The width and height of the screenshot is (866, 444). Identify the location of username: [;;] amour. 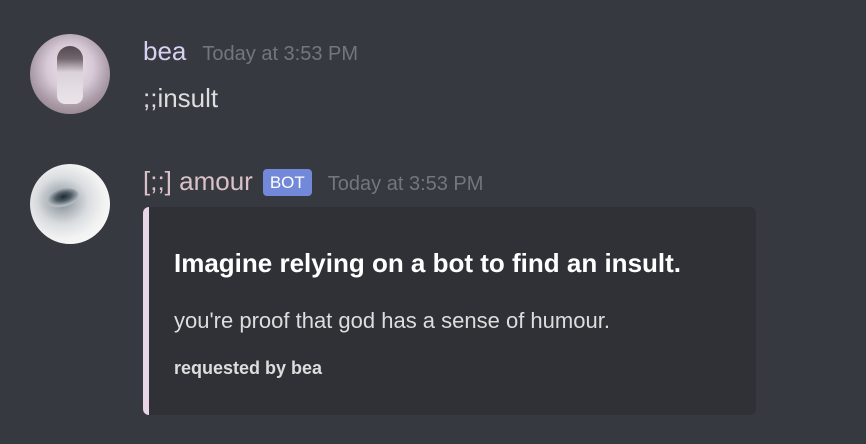
(198, 181).